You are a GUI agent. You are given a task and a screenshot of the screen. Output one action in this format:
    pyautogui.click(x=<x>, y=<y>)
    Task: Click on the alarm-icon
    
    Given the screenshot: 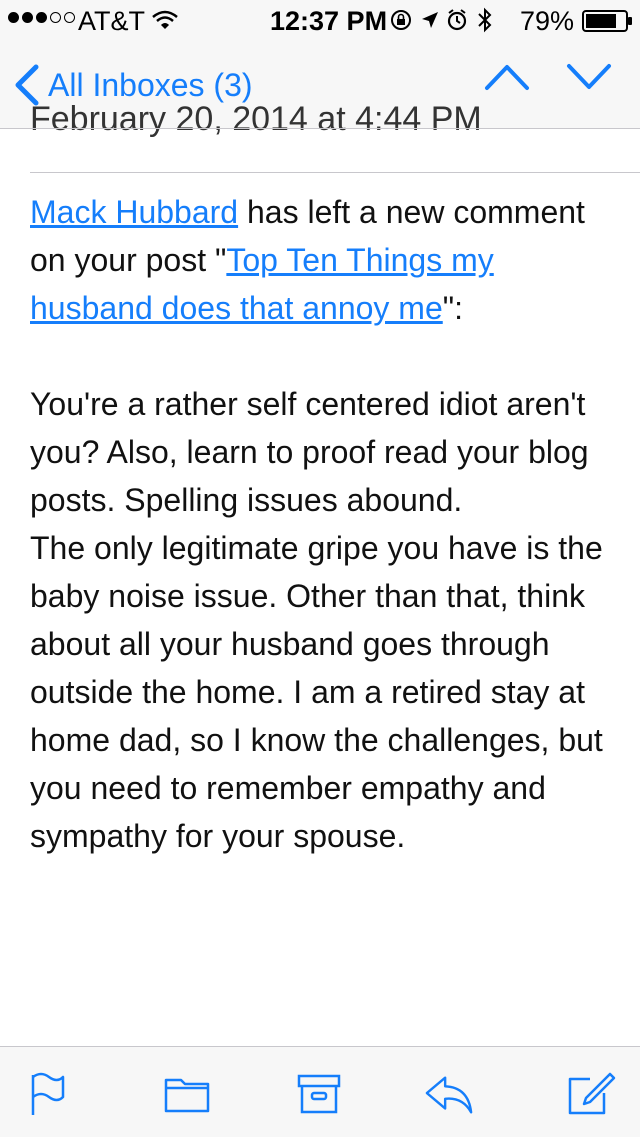 What is the action you would take?
    pyautogui.click(x=457, y=20)
    